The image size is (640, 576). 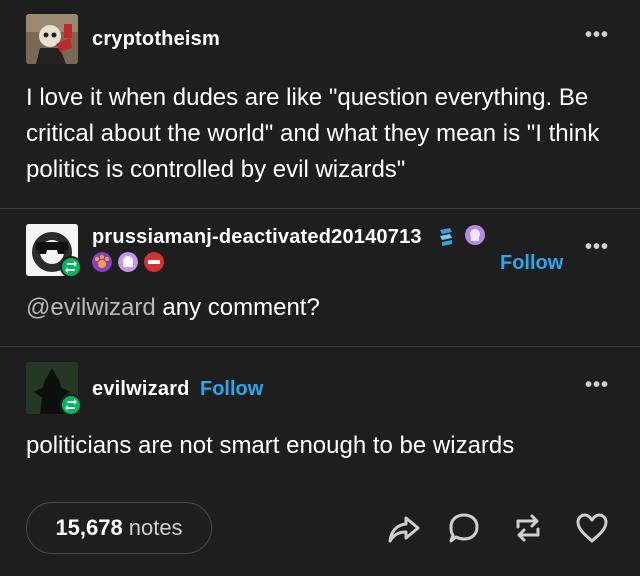 I want to click on purple-badge-icon, so click(x=475, y=235).